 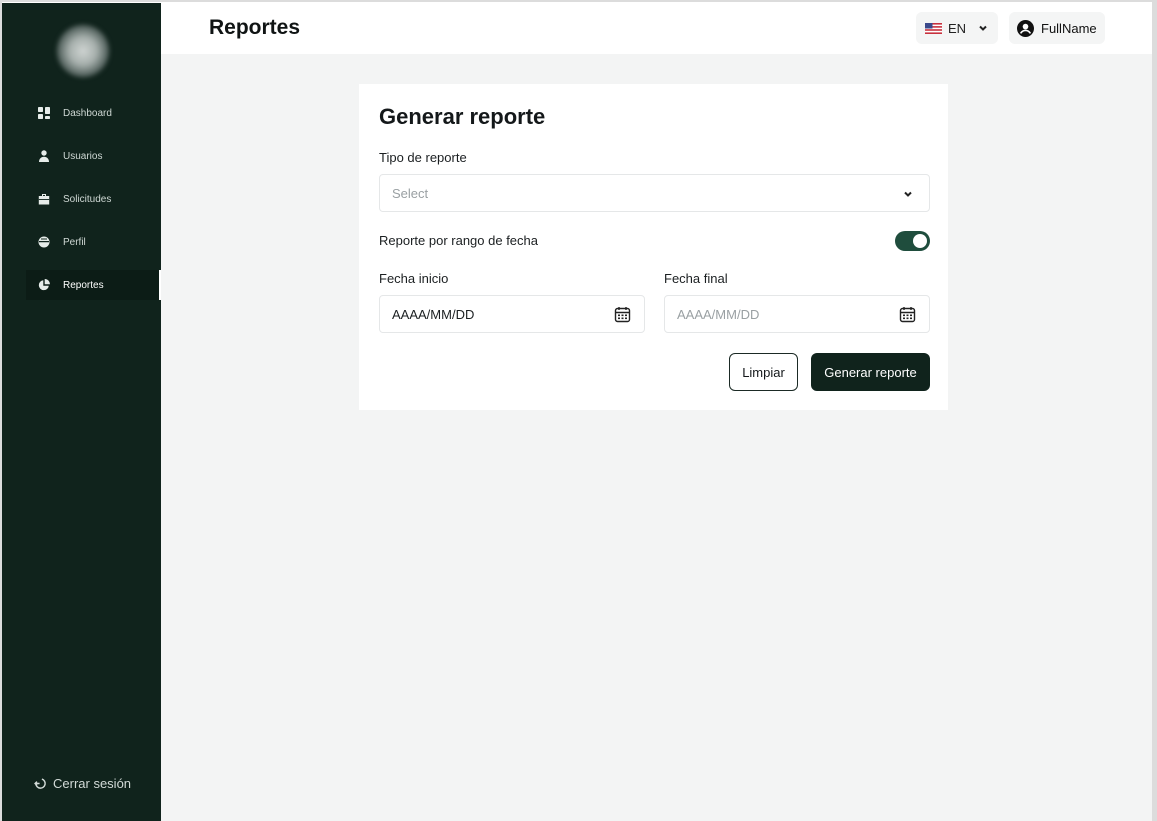 I want to click on sidebar-item-label: Dashboard, so click(x=87, y=113).